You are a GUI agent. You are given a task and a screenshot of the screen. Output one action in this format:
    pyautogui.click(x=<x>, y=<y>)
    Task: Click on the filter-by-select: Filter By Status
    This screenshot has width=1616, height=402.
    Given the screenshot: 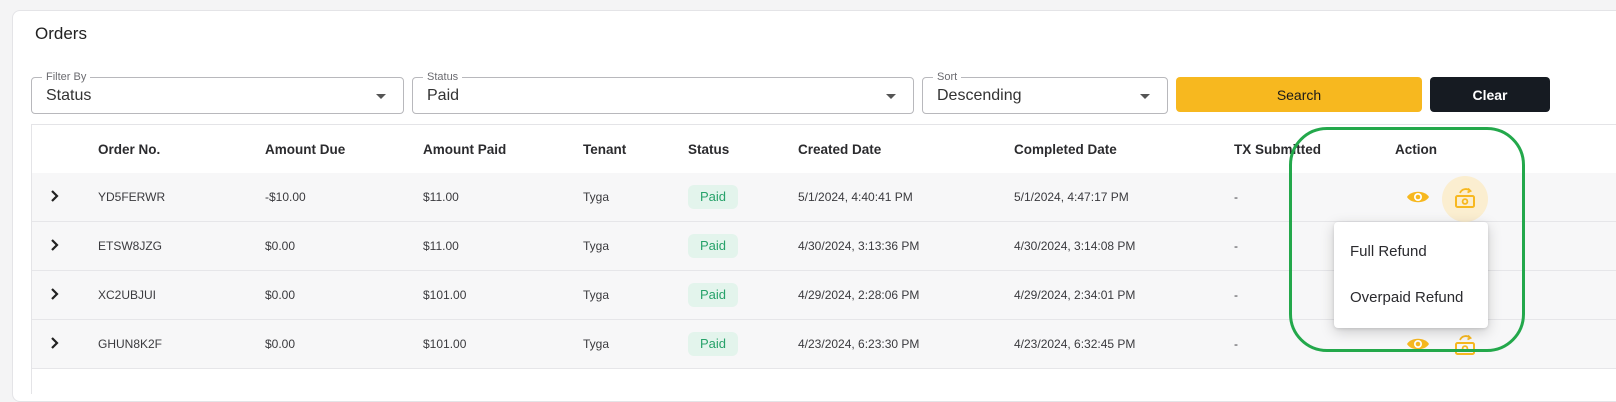 What is the action you would take?
    pyautogui.click(x=217, y=92)
    